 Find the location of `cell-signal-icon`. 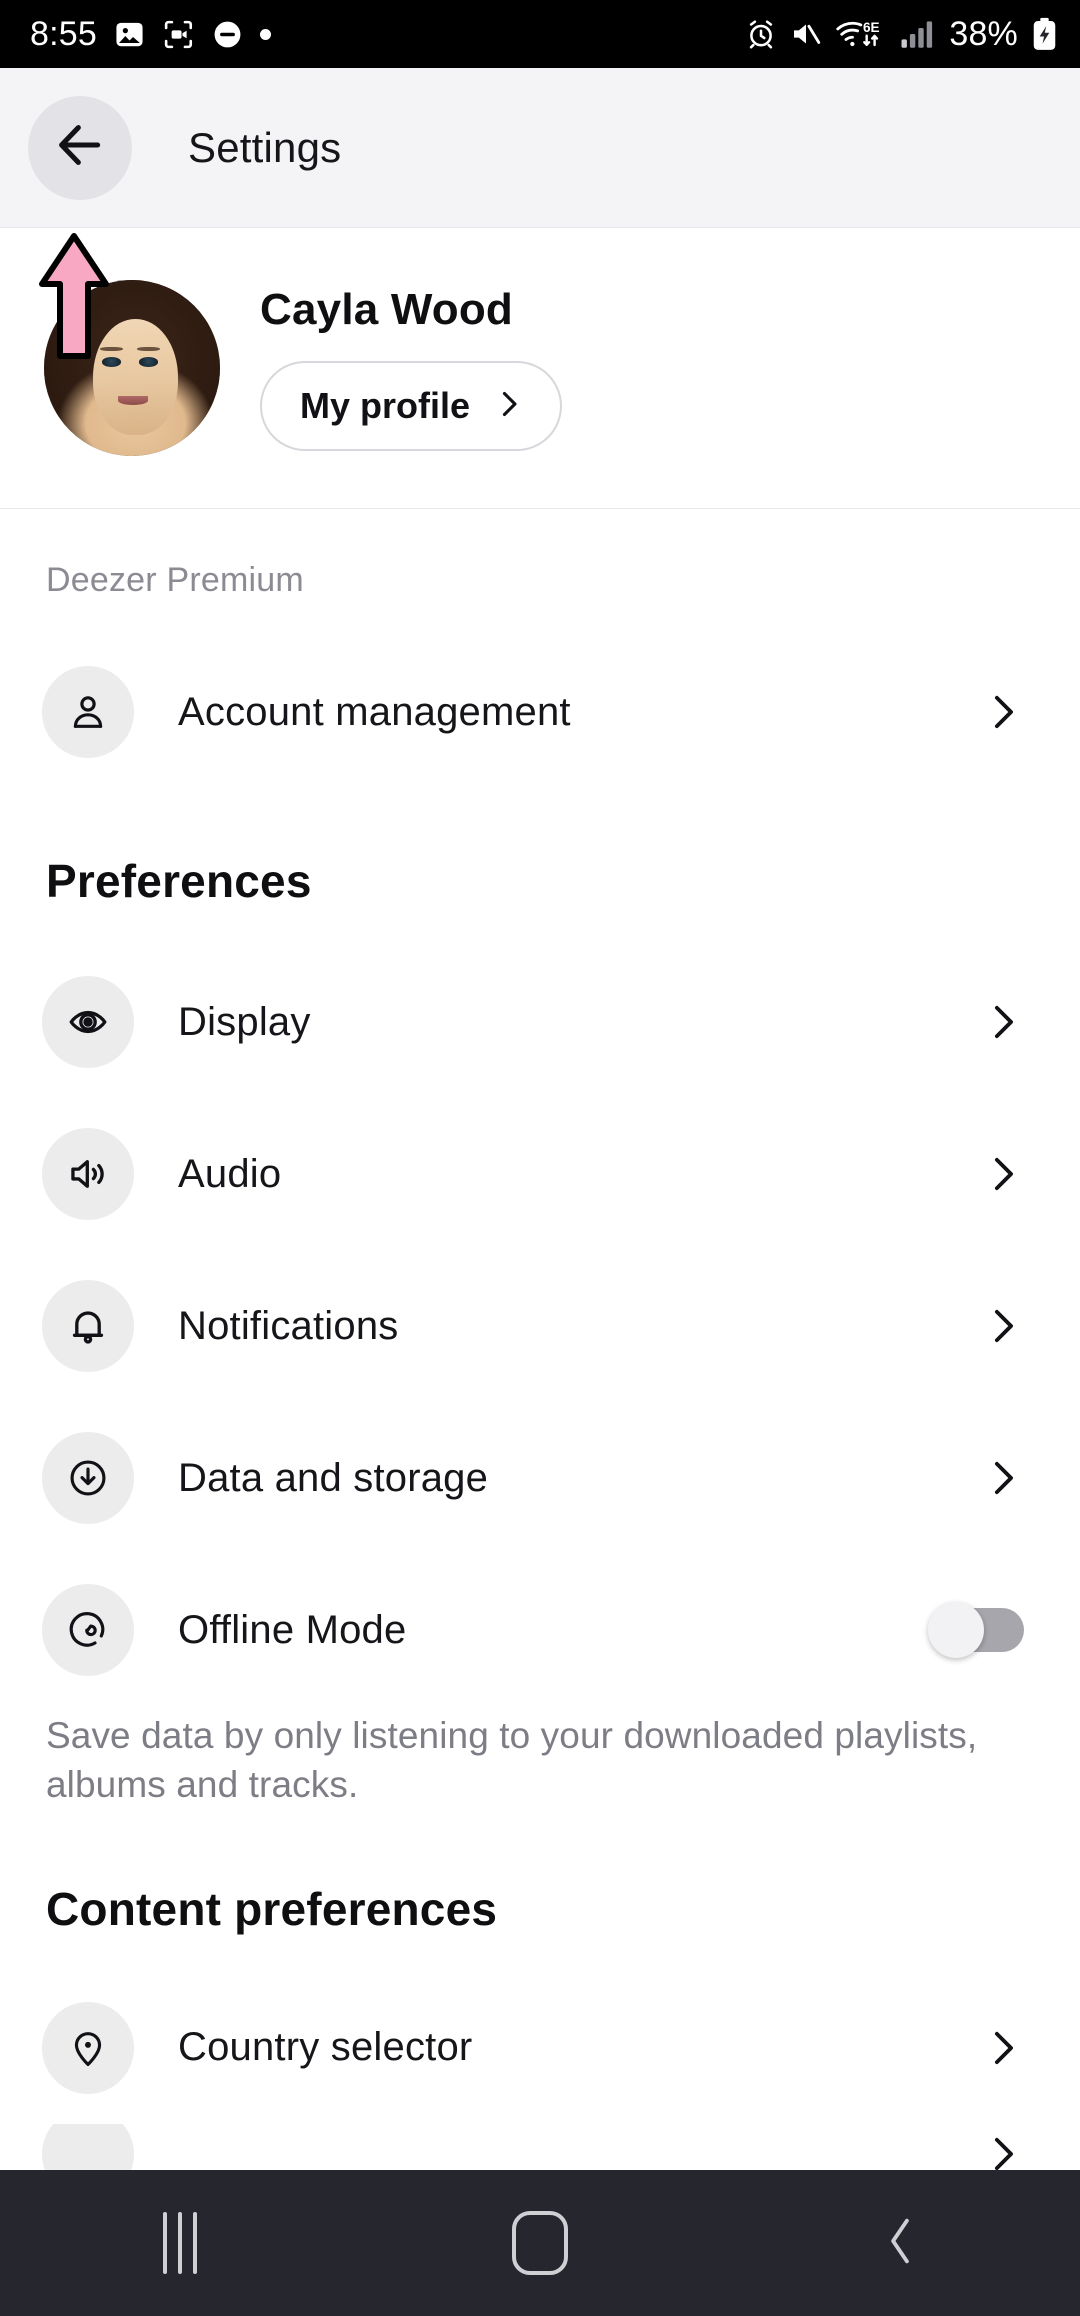

cell-signal-icon is located at coordinates (918, 34).